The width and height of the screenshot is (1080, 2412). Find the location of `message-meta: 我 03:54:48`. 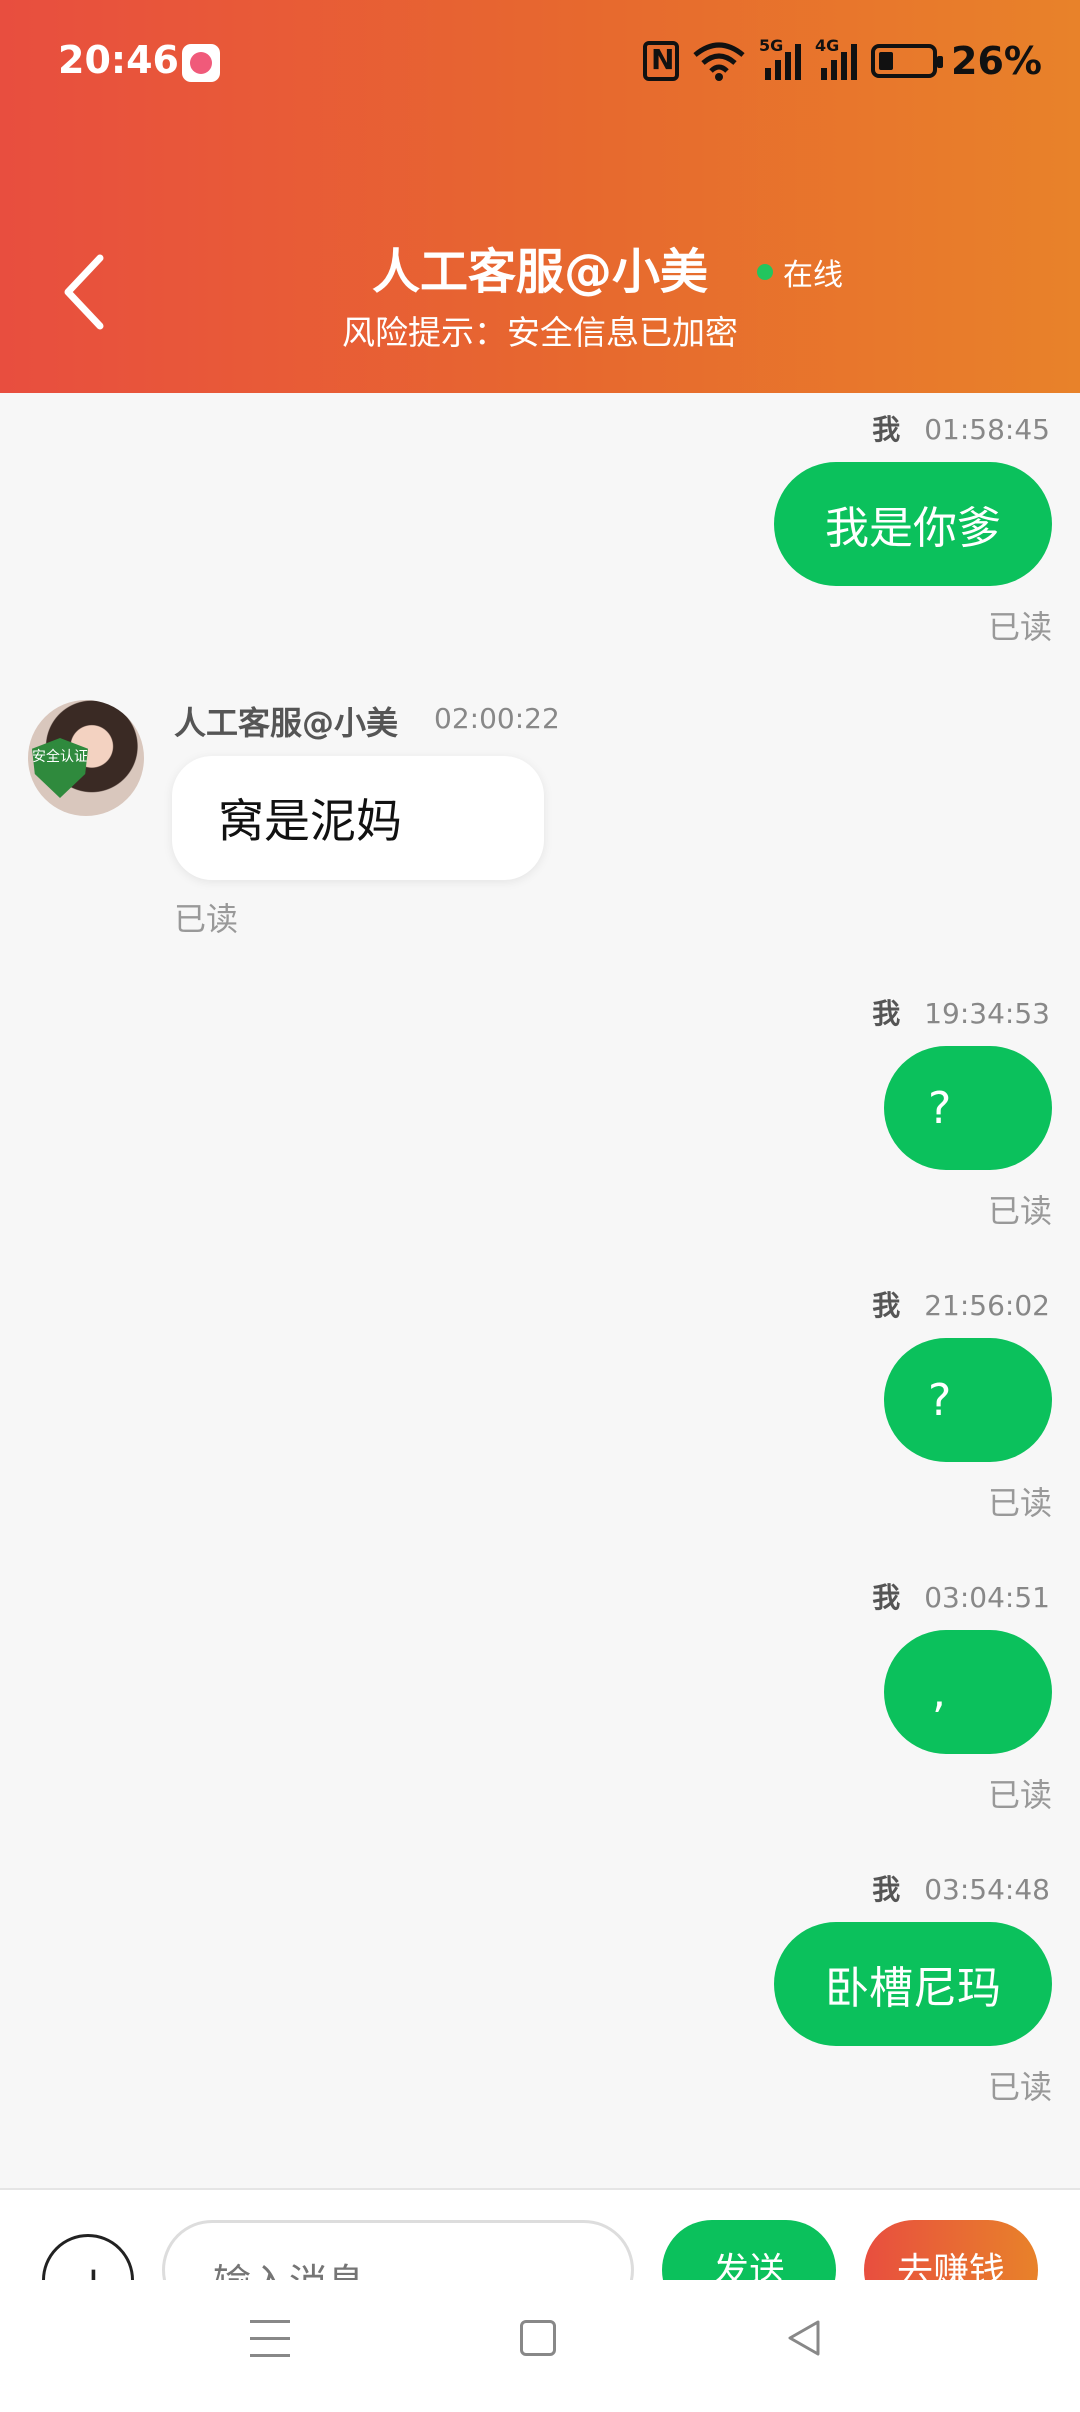

message-meta: 我 03:54:48 is located at coordinates (961, 1888).